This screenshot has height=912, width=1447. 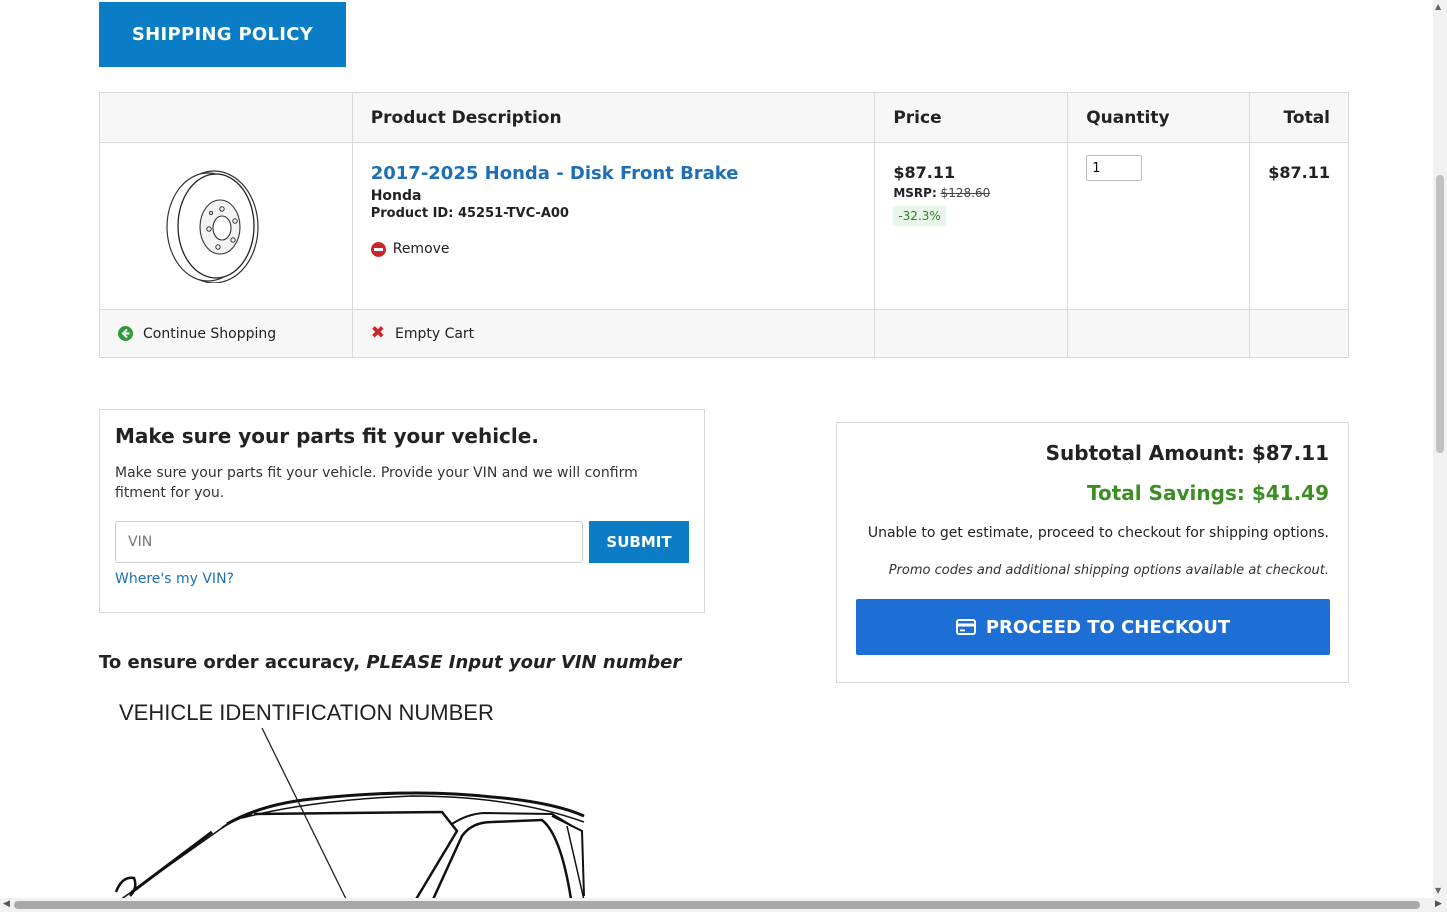 What do you see at coordinates (226, 117) in the screenshot?
I see `header-image` at bounding box center [226, 117].